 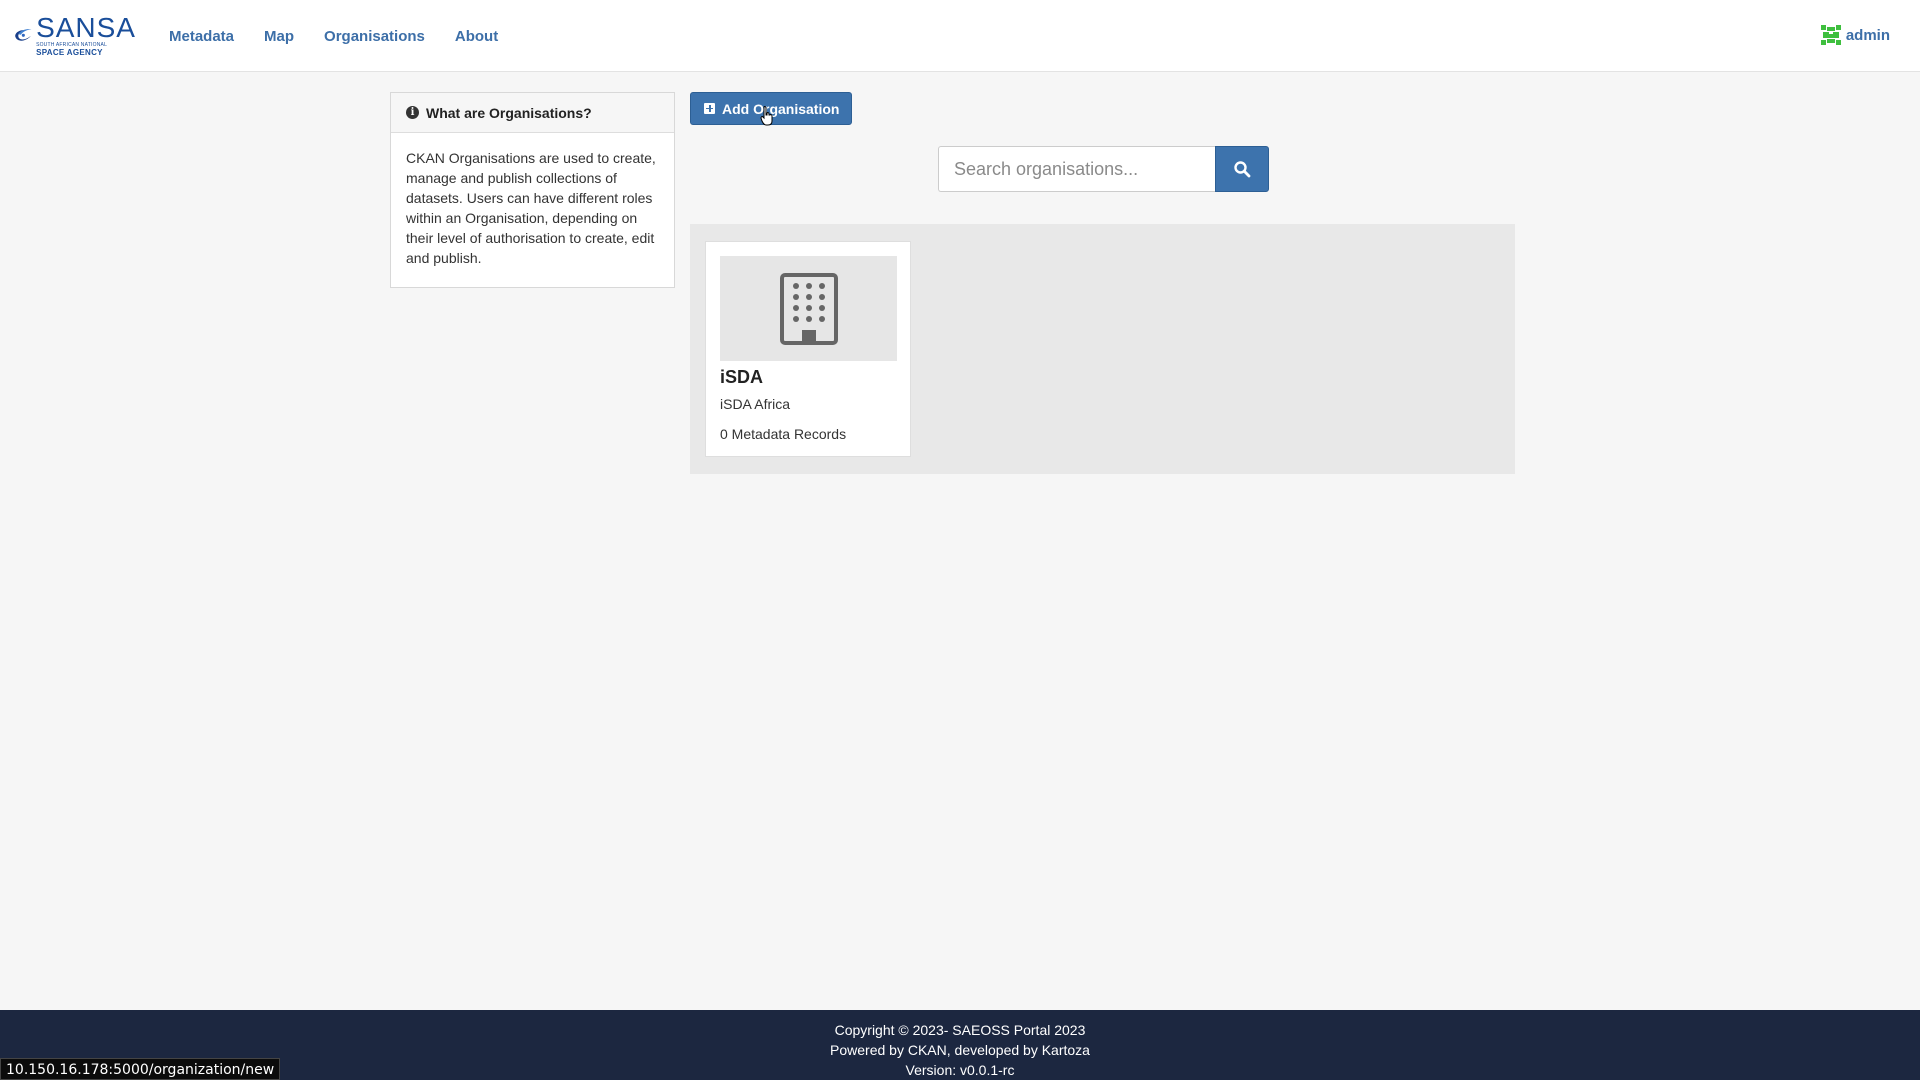 What do you see at coordinates (1867, 35) in the screenshot?
I see `user-name: admin` at bounding box center [1867, 35].